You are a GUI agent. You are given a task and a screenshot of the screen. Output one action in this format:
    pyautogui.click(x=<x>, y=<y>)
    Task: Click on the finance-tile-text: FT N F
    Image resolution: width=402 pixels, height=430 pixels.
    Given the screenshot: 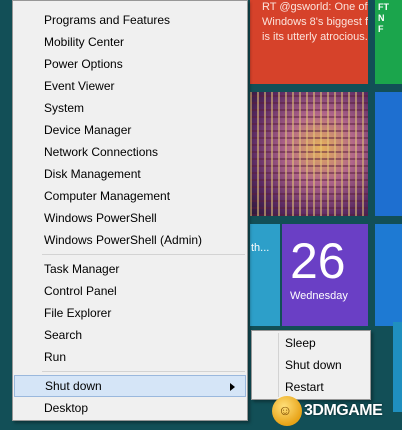 What is the action you would take?
    pyautogui.click(x=383, y=18)
    